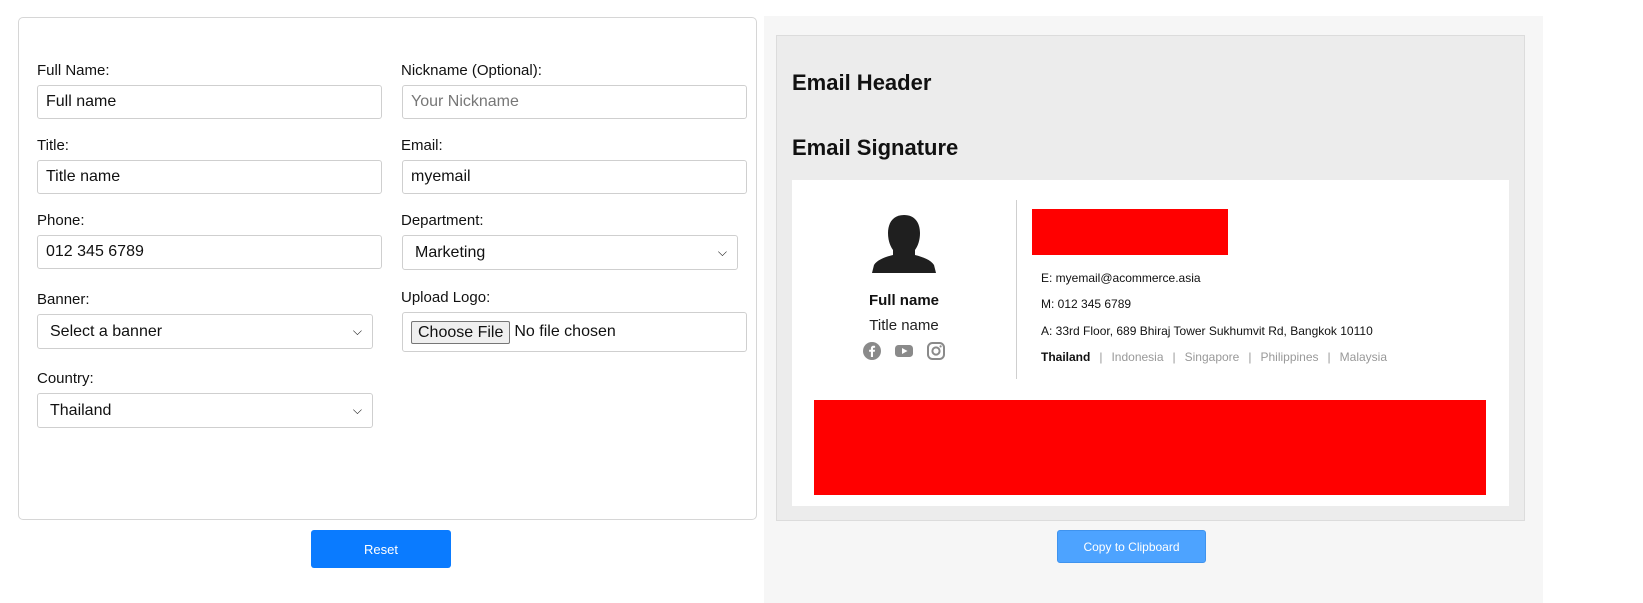 Image resolution: width=1643 pixels, height=603 pixels. I want to click on phone-input, so click(209, 252).